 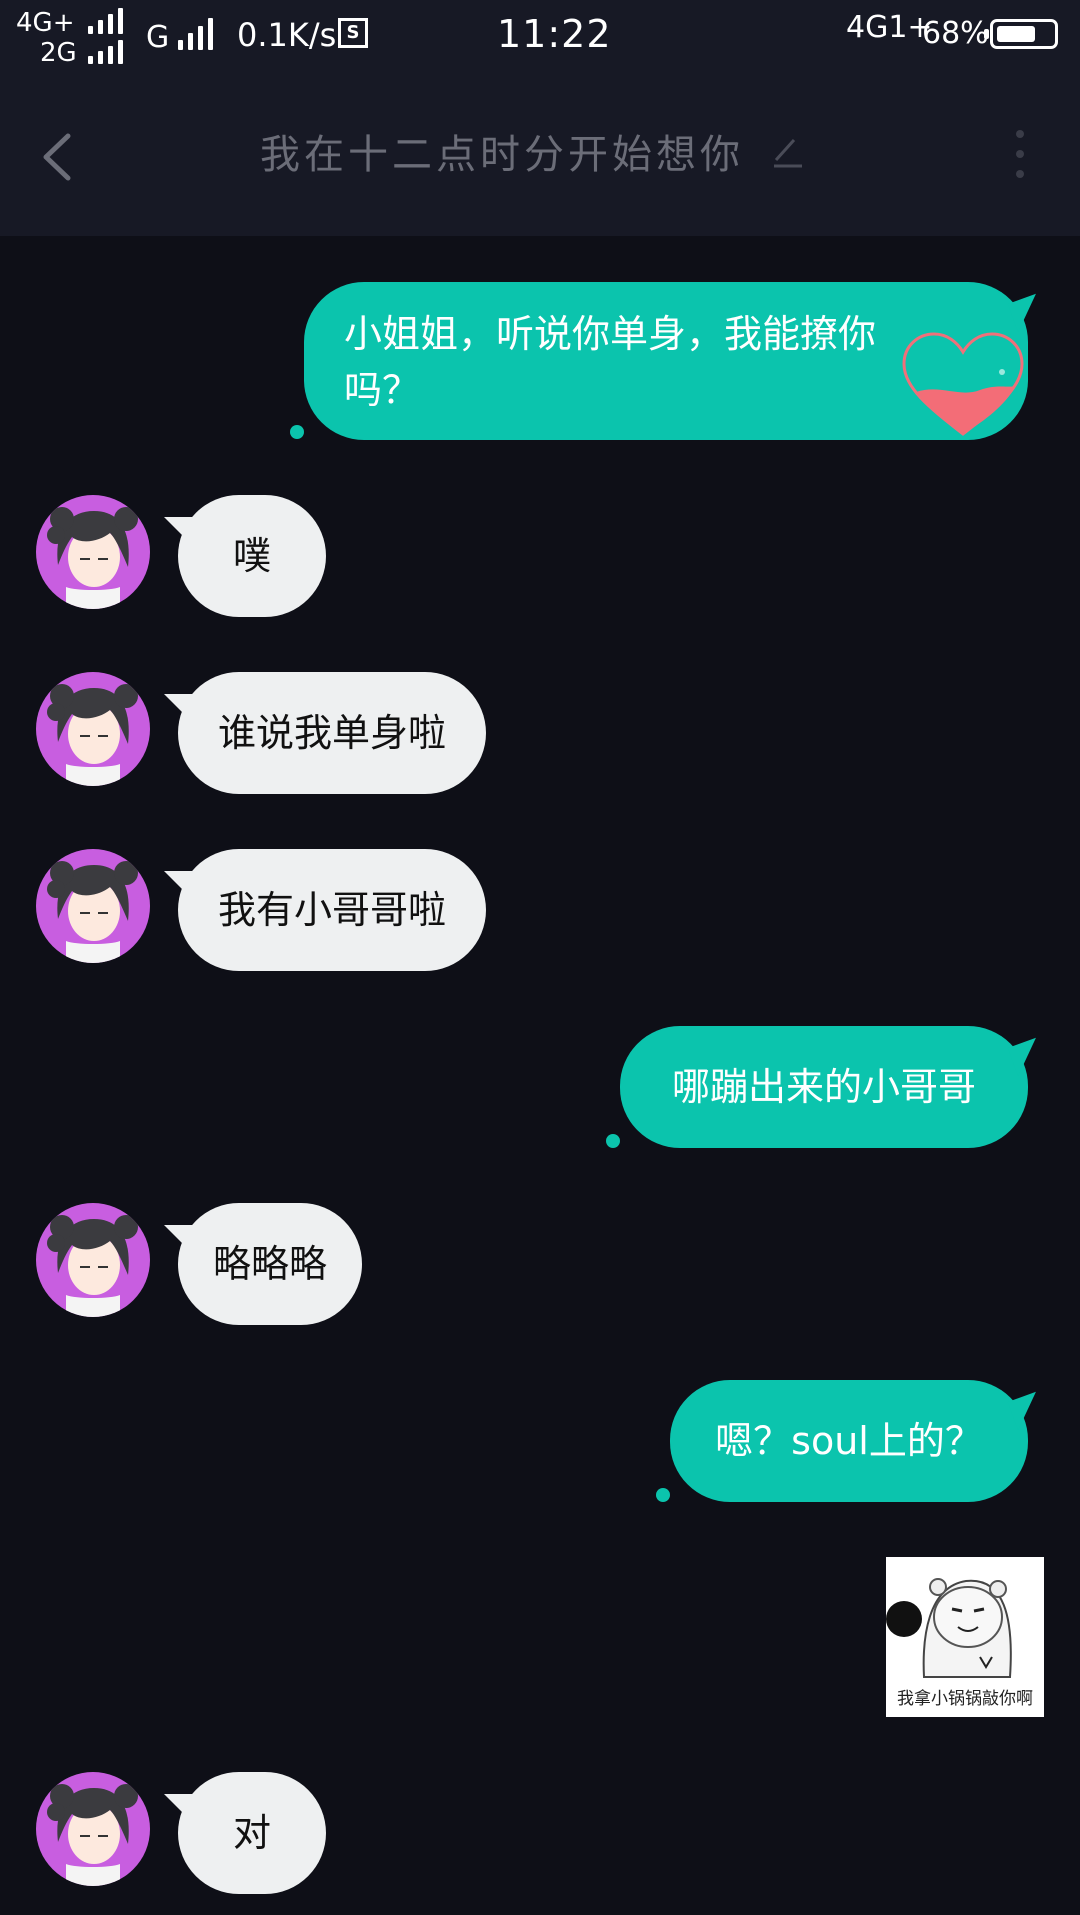 I want to click on outgoing-message: 嗯？soul上的？, so click(x=849, y=1441).